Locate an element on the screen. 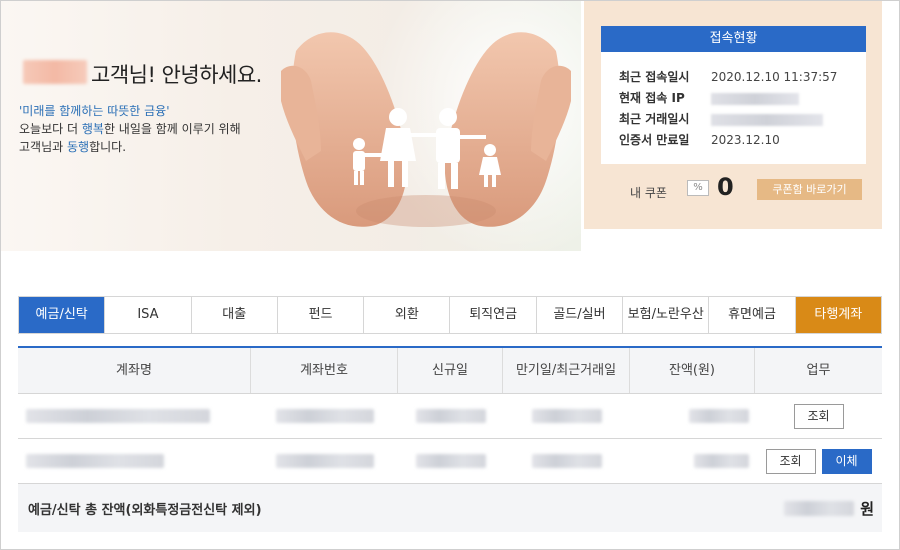  table-header: 계좌명 계좌번호 신규일 만기일/최근거래일 잔액(원) 업무 is located at coordinates (450, 371).